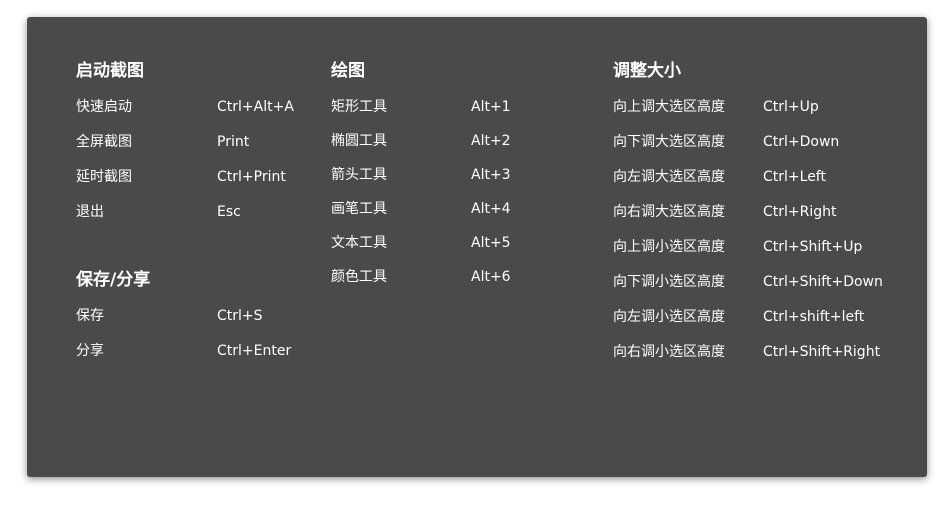  What do you see at coordinates (229, 212) in the screenshot?
I see `shortcut-key-exit: Esc` at bounding box center [229, 212].